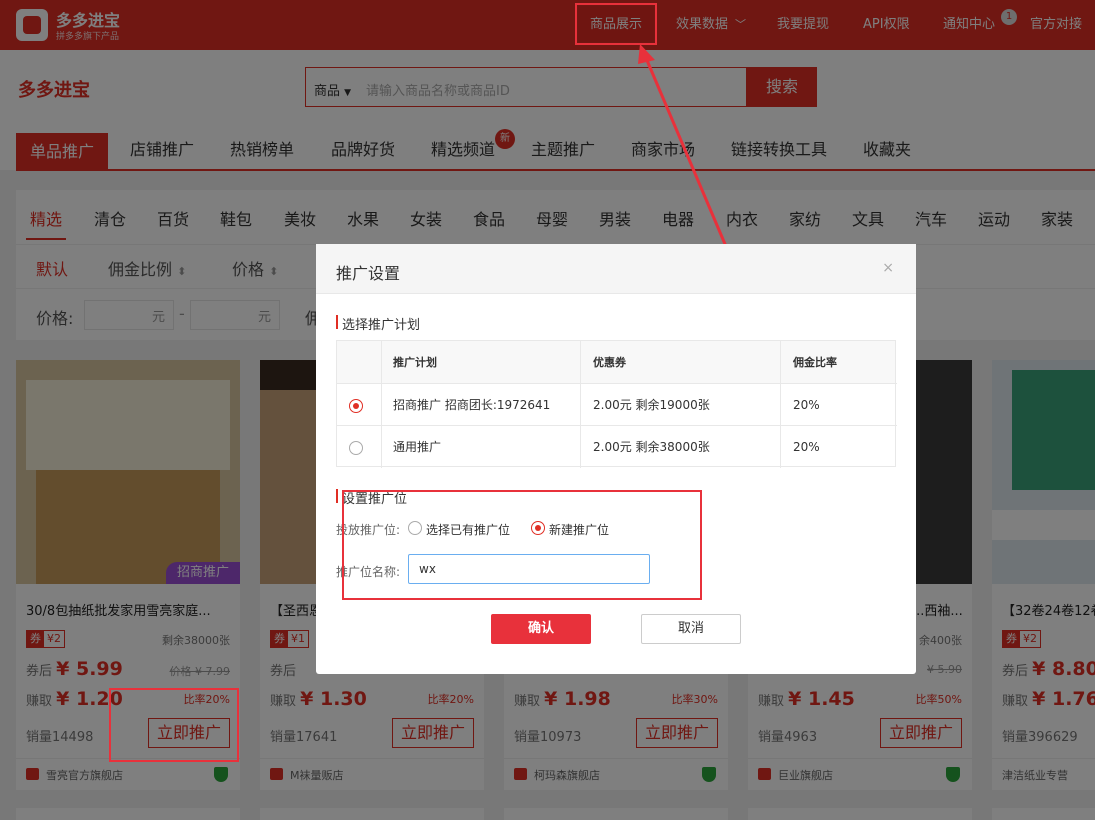 The height and width of the screenshot is (820, 1095). Describe the element at coordinates (541, 629) in the screenshot. I see `confirm-button: 确认` at that location.